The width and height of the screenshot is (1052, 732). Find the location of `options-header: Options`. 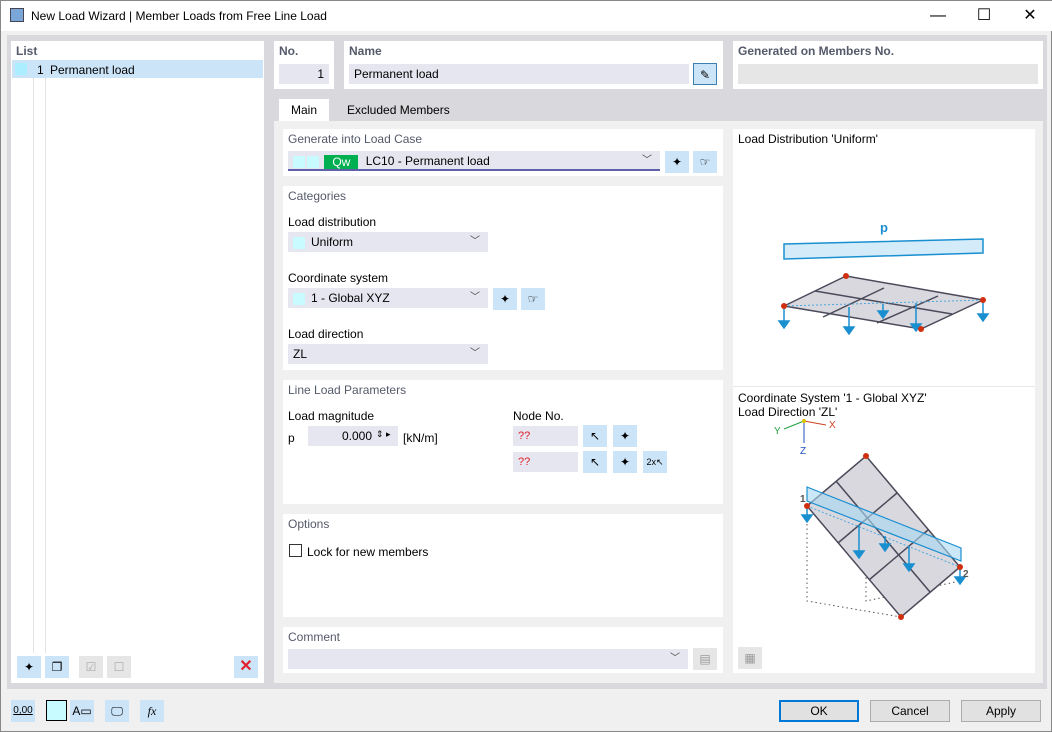

options-header: Options is located at coordinates (309, 524).